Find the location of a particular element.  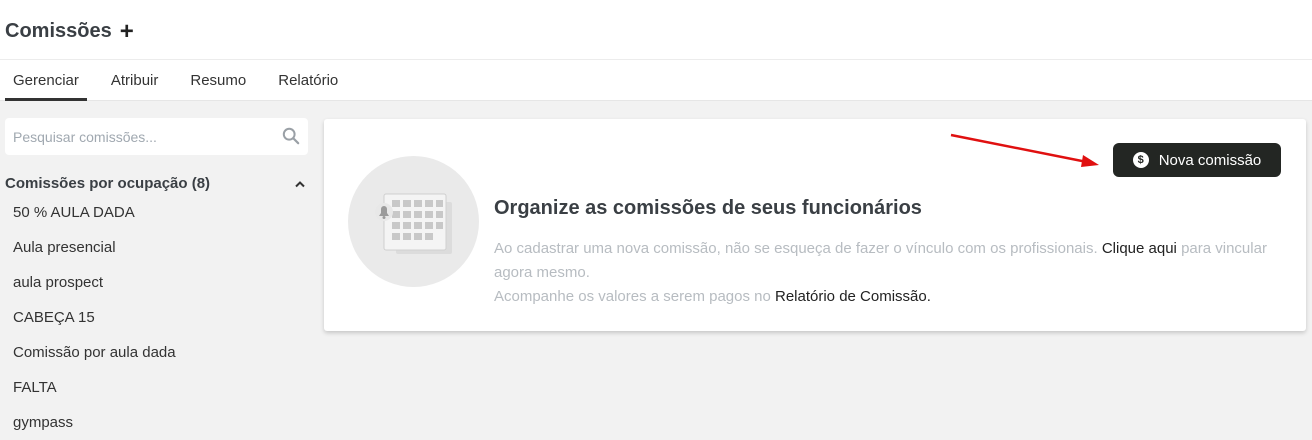

tab-gerenciar: Gerenciar is located at coordinates (46, 80).